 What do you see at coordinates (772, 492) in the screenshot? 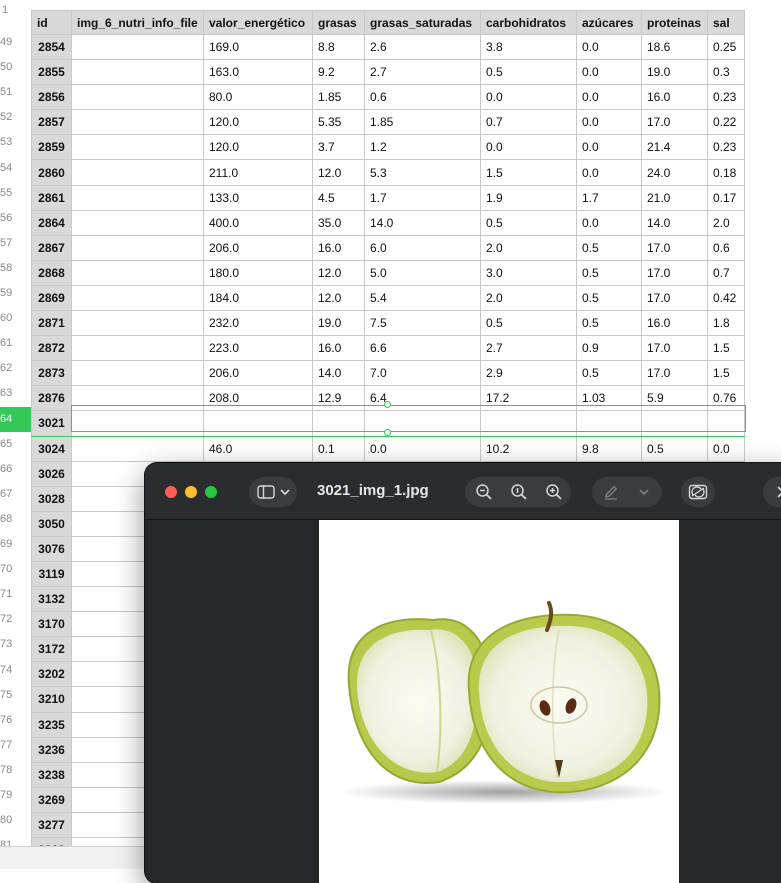
I see `close-sidebar-button` at bounding box center [772, 492].